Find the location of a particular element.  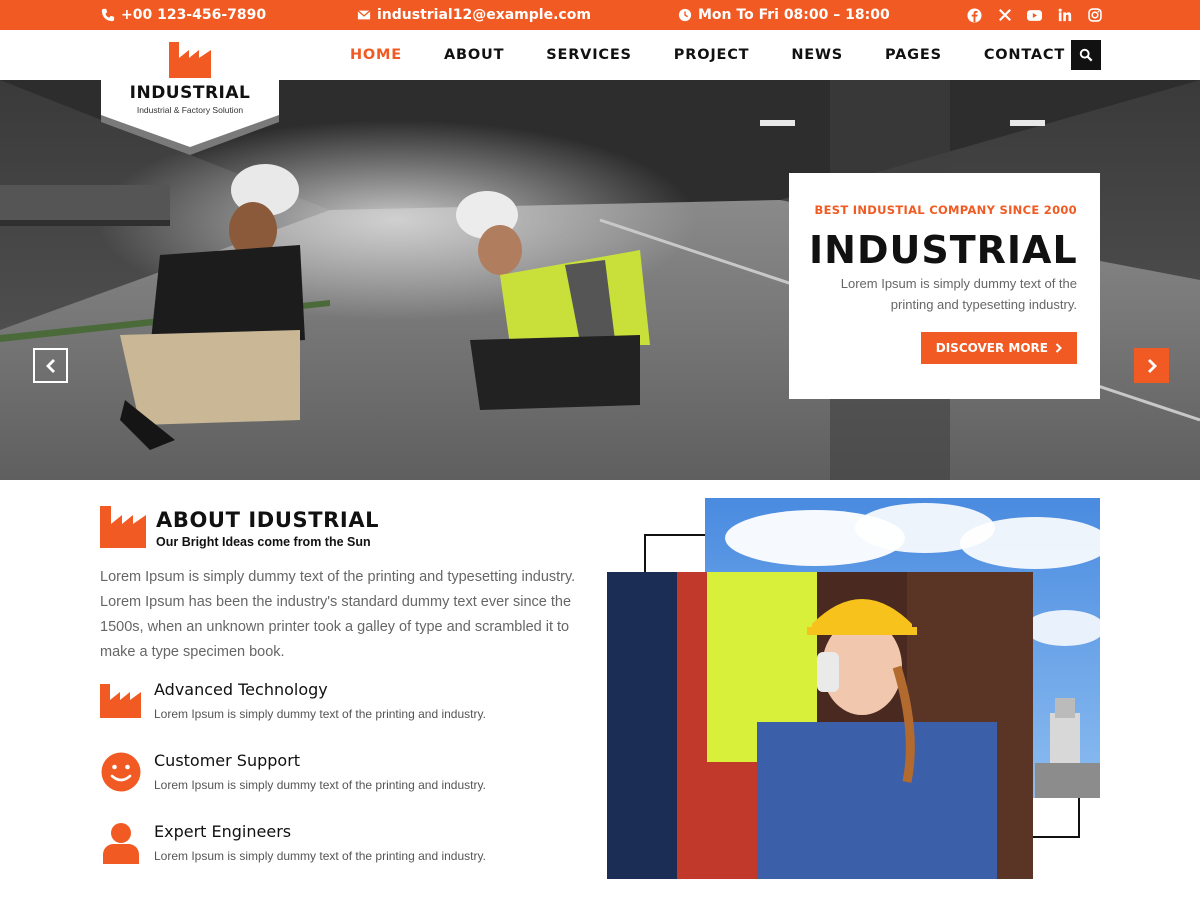

search-icon is located at coordinates (1086, 55).